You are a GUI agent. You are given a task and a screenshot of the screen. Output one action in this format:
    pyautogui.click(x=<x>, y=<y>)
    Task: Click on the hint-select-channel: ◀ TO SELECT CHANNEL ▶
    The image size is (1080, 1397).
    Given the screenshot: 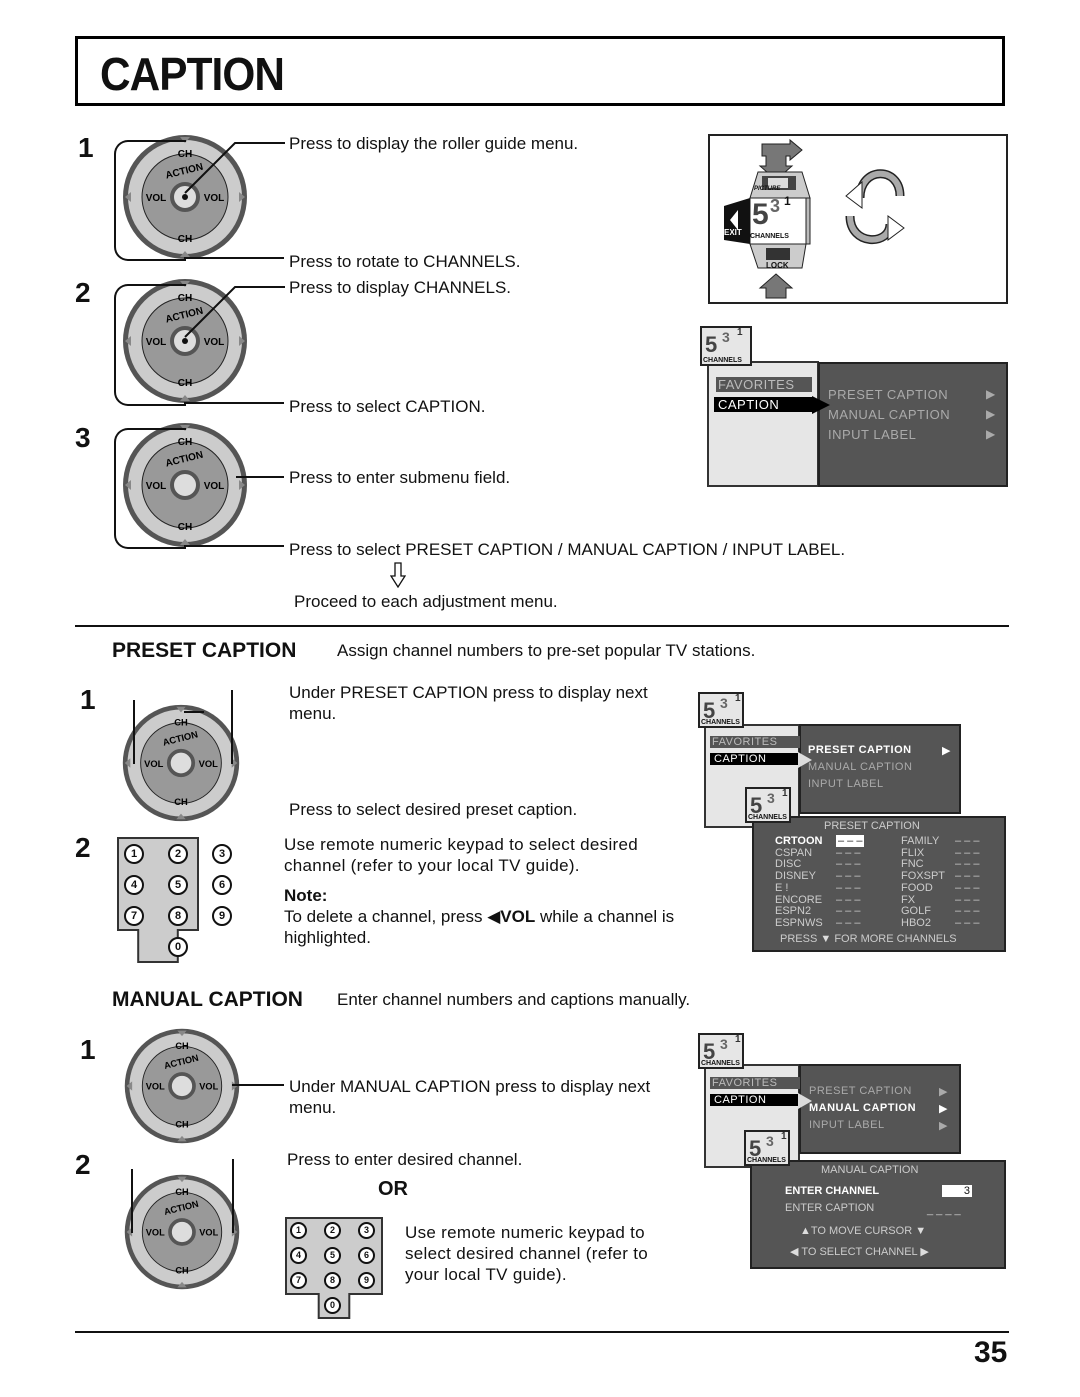 What is the action you would take?
    pyautogui.click(x=859, y=1251)
    